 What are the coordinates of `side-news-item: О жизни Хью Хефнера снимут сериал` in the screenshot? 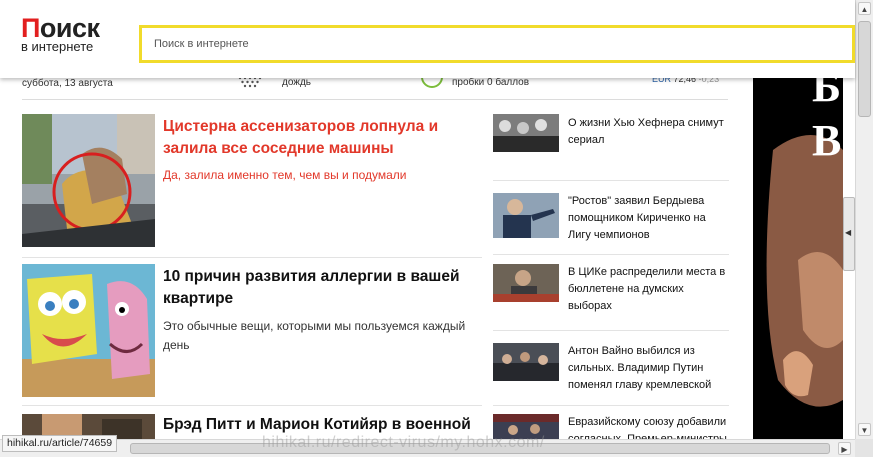 It's located at (611, 134).